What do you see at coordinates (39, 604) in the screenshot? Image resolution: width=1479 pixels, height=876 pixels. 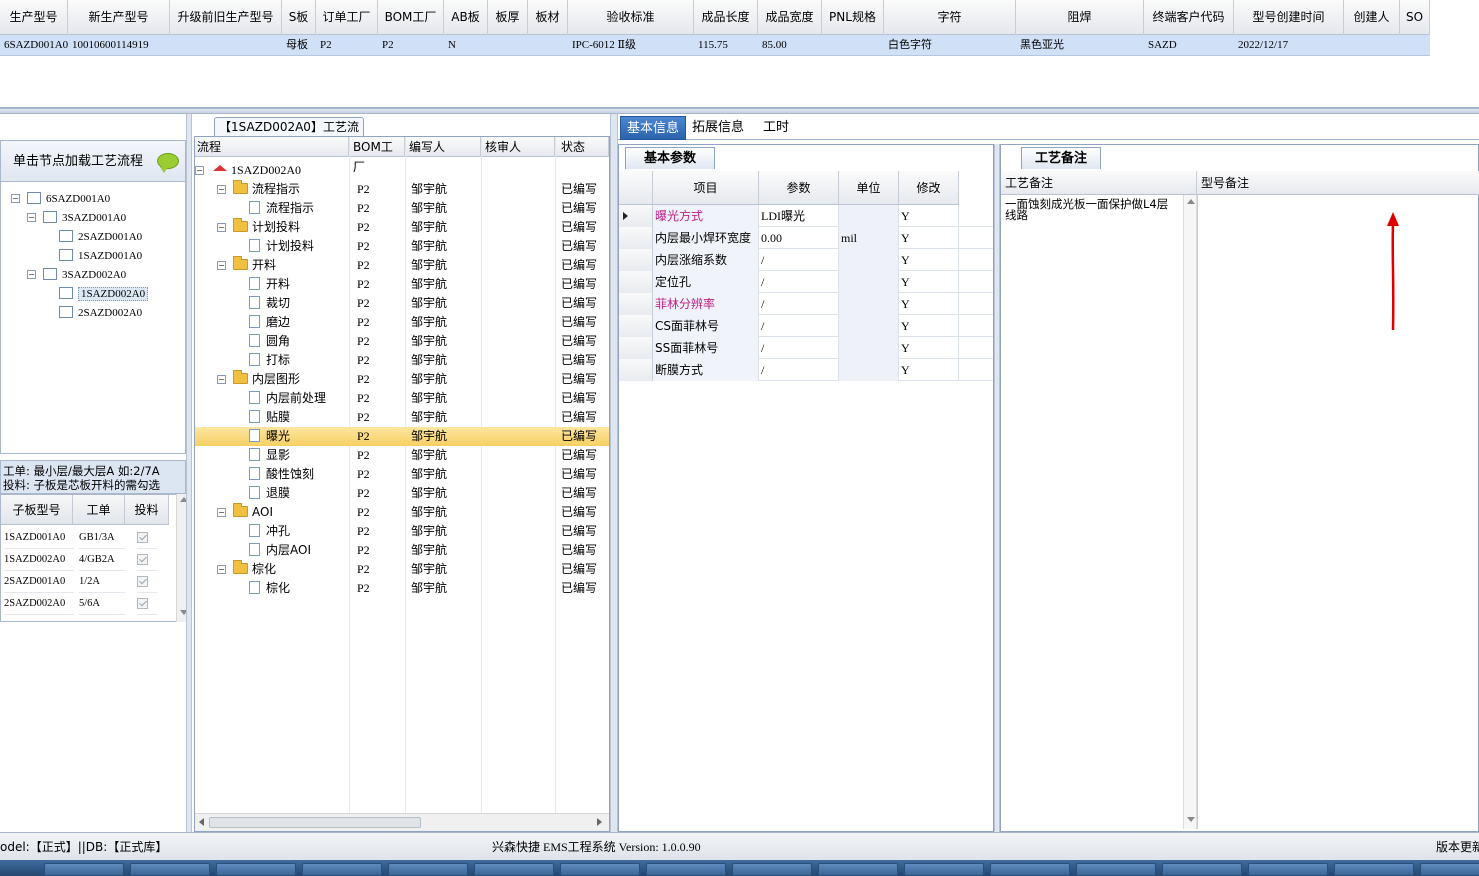 I see `sub-board-model: 2SAZD002A0` at bounding box center [39, 604].